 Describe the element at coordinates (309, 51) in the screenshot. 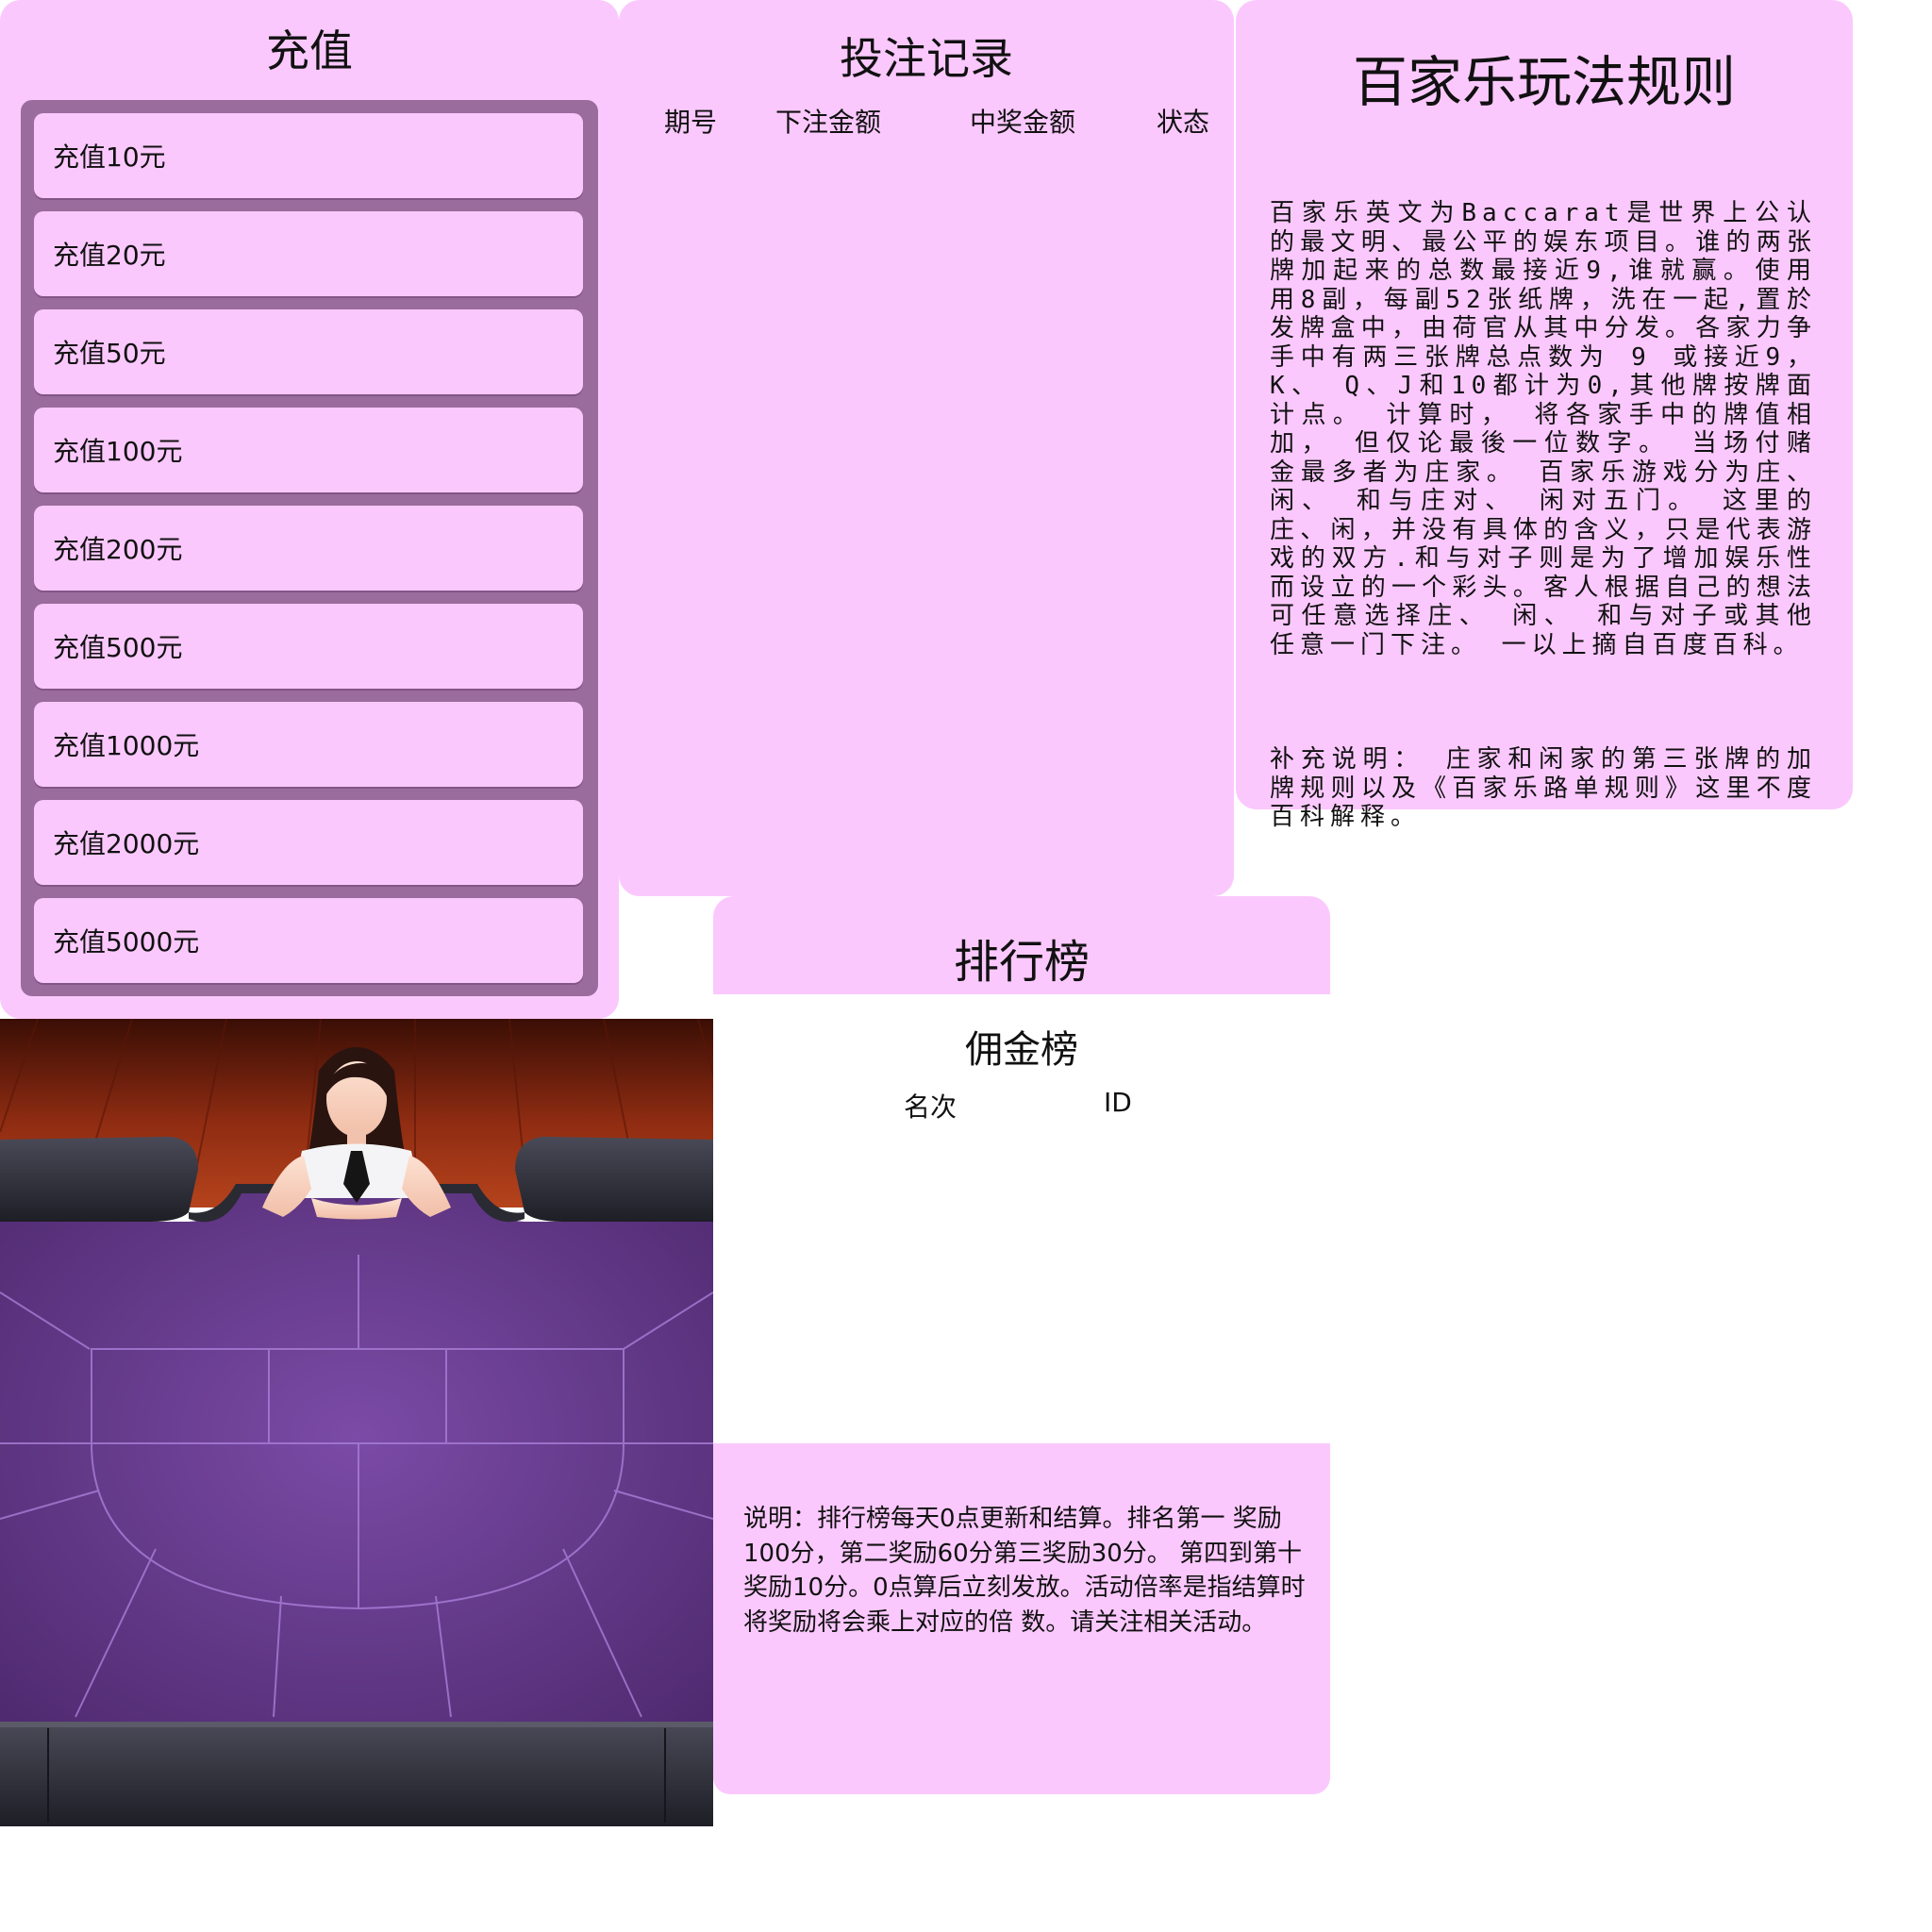

I see `recharge-title: 充值` at that location.